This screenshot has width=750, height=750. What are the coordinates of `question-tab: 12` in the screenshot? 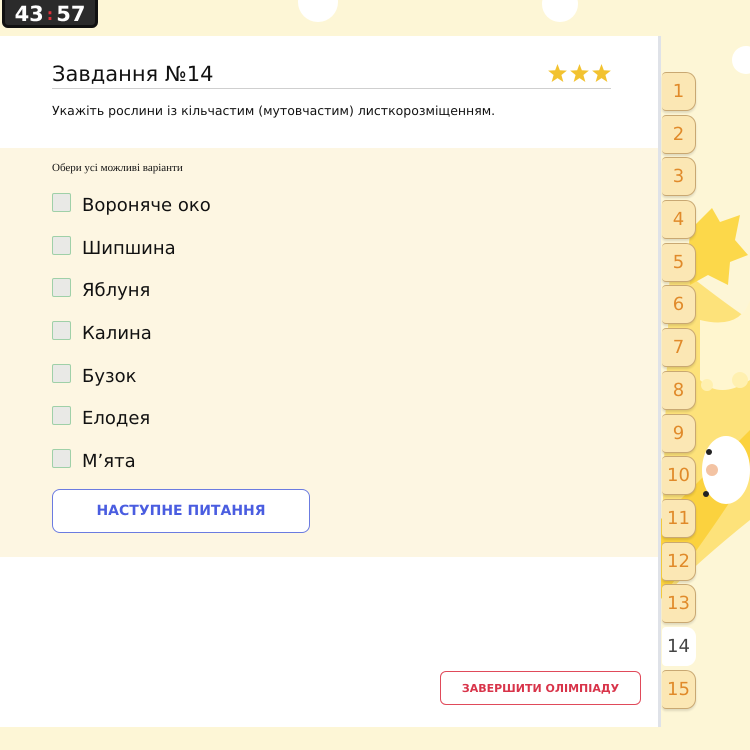 It's located at (679, 561).